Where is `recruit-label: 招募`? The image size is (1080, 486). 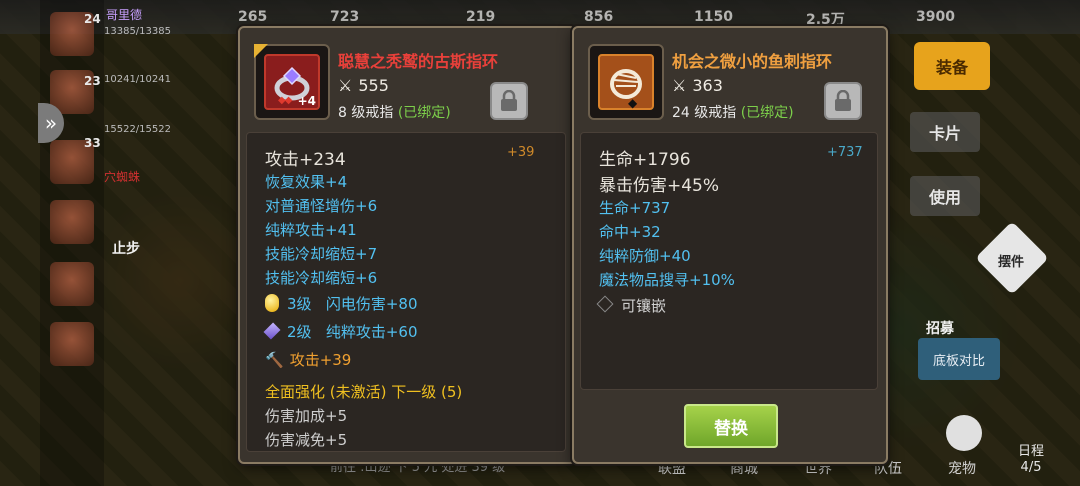 recruit-label: 招募 is located at coordinates (940, 328).